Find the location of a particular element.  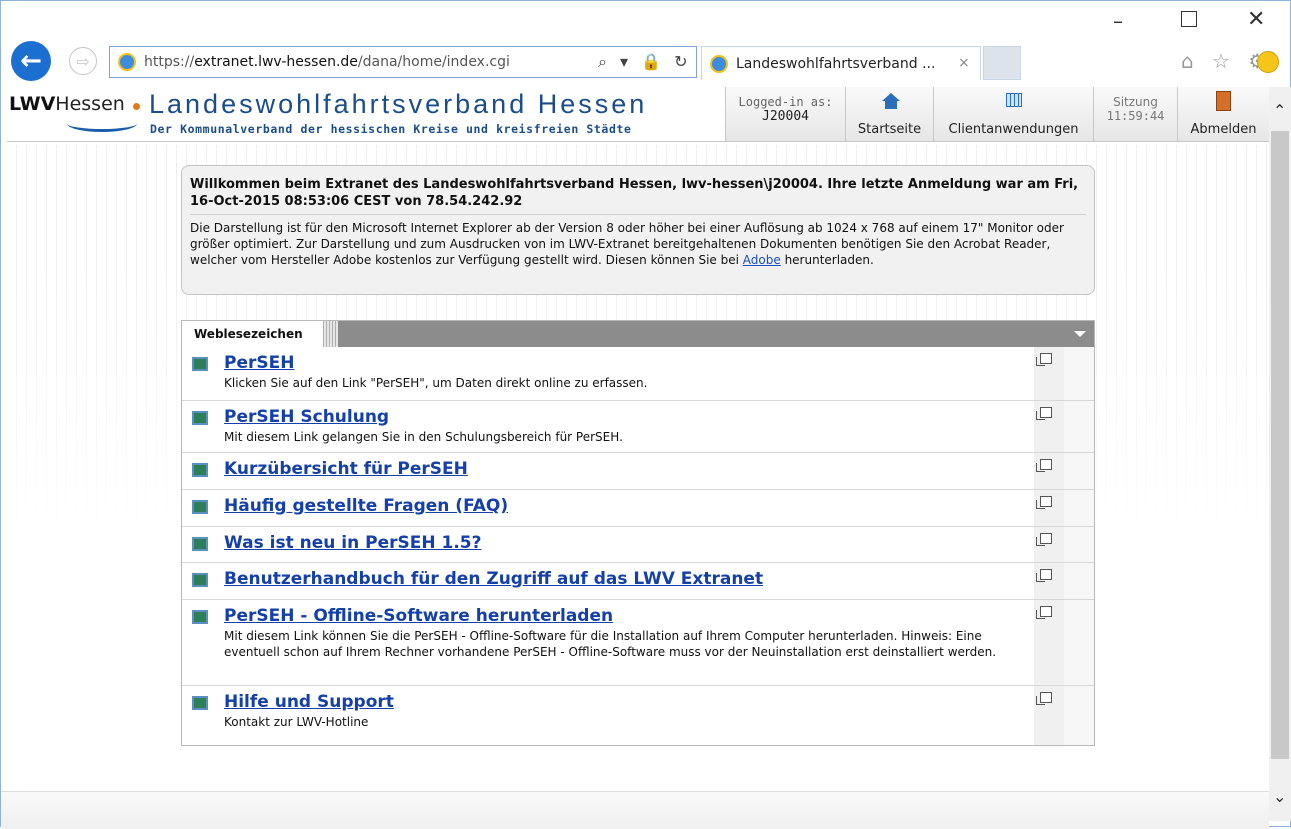

new-tab-button is located at coordinates (1002, 63).